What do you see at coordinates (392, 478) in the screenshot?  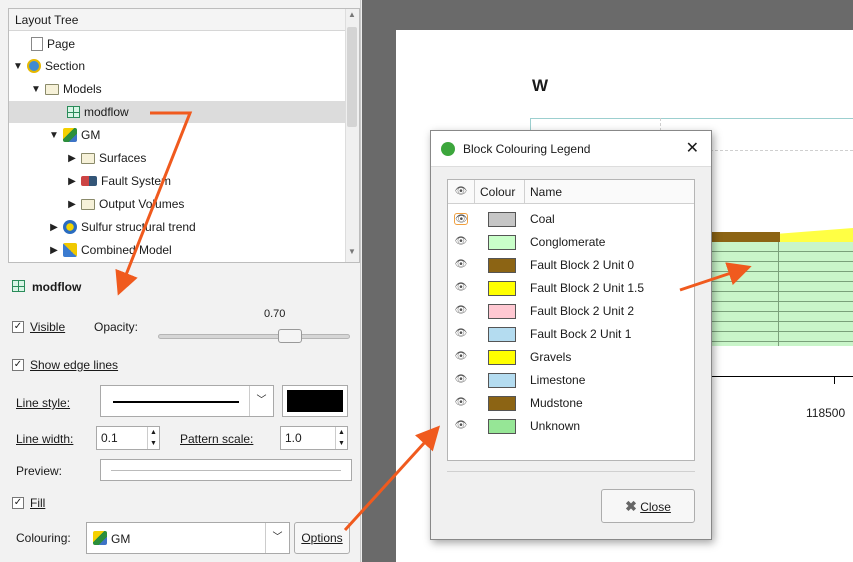 I see `arrow-options-to-legend` at bounding box center [392, 478].